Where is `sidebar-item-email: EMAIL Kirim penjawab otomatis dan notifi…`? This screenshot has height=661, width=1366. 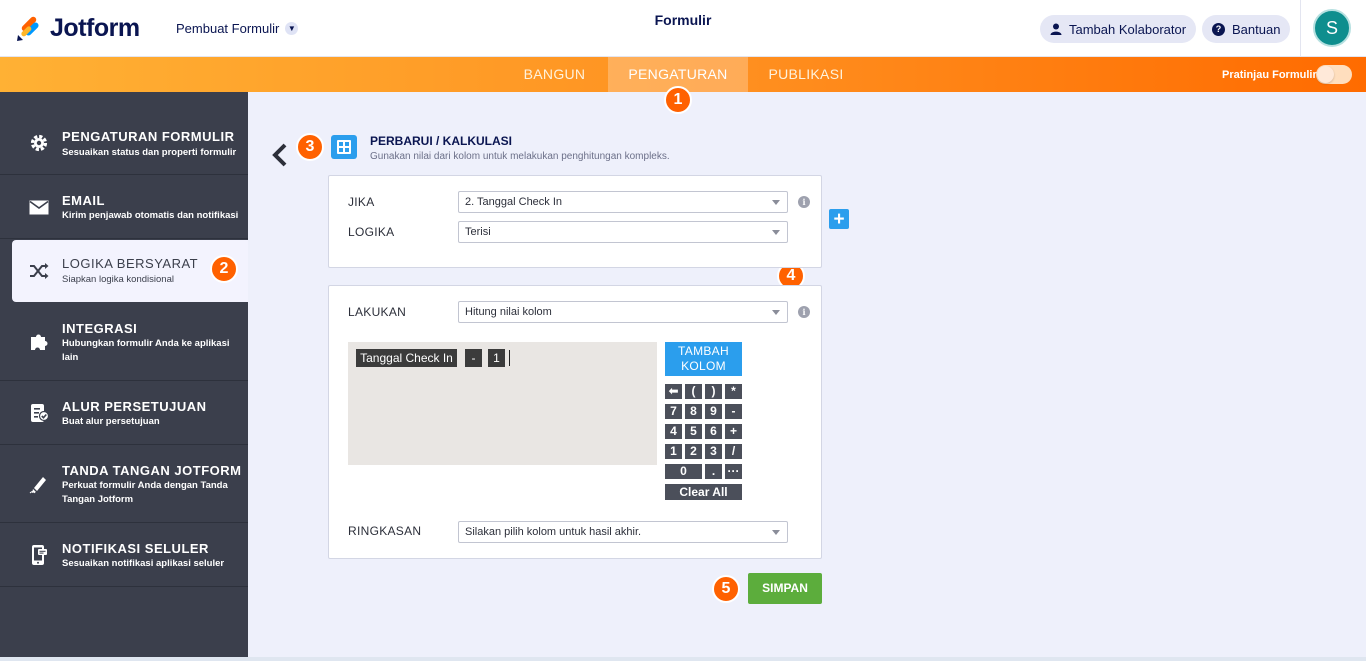
sidebar-item-email: EMAIL Kirim penjawab otomatis dan notifi… is located at coordinates (124, 207).